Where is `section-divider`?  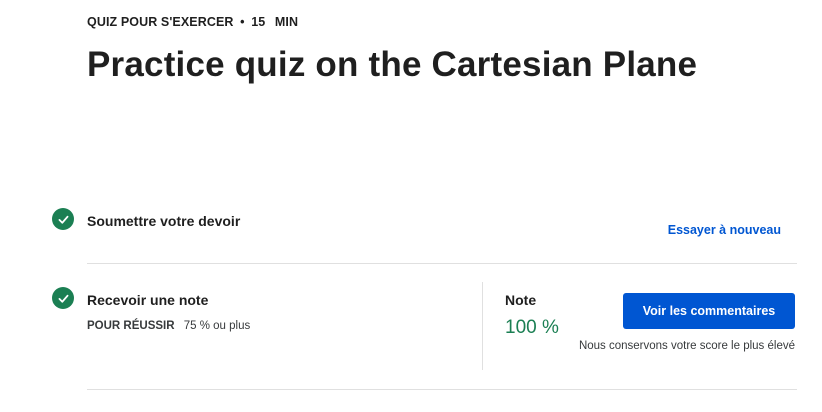
section-divider is located at coordinates (442, 263).